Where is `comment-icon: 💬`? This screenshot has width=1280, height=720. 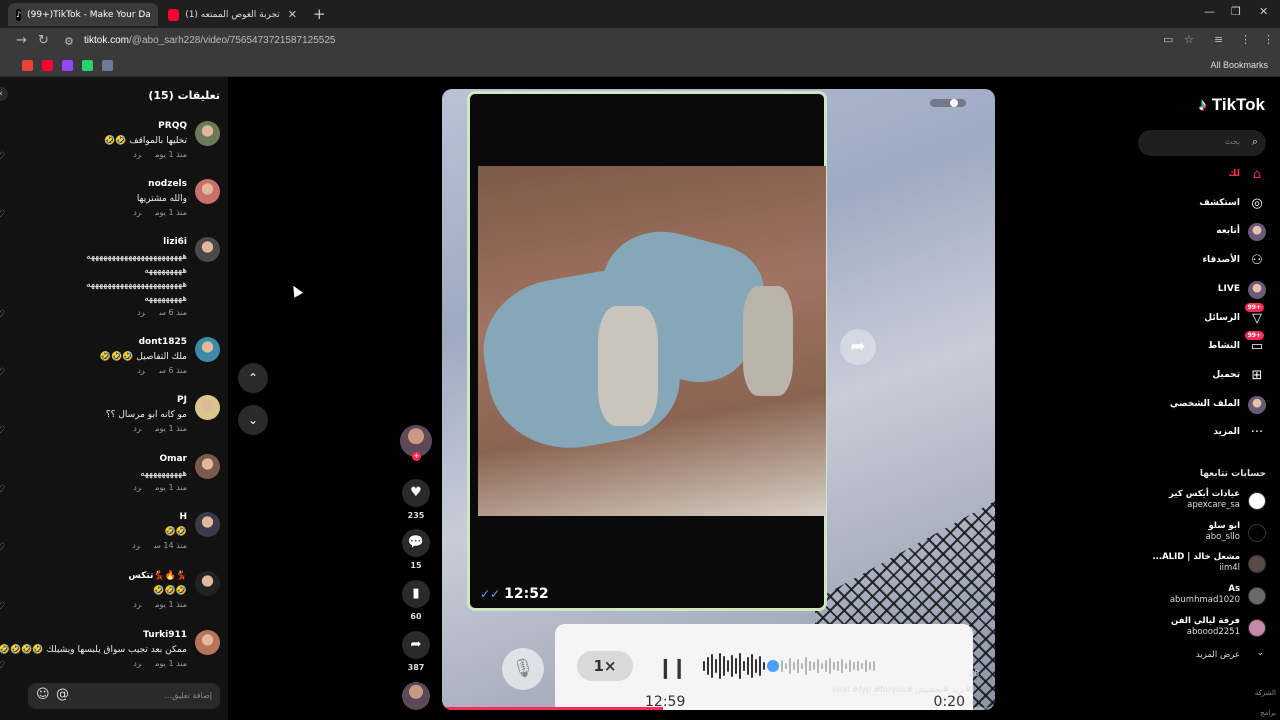
comment-icon: 💬 is located at coordinates (416, 543).